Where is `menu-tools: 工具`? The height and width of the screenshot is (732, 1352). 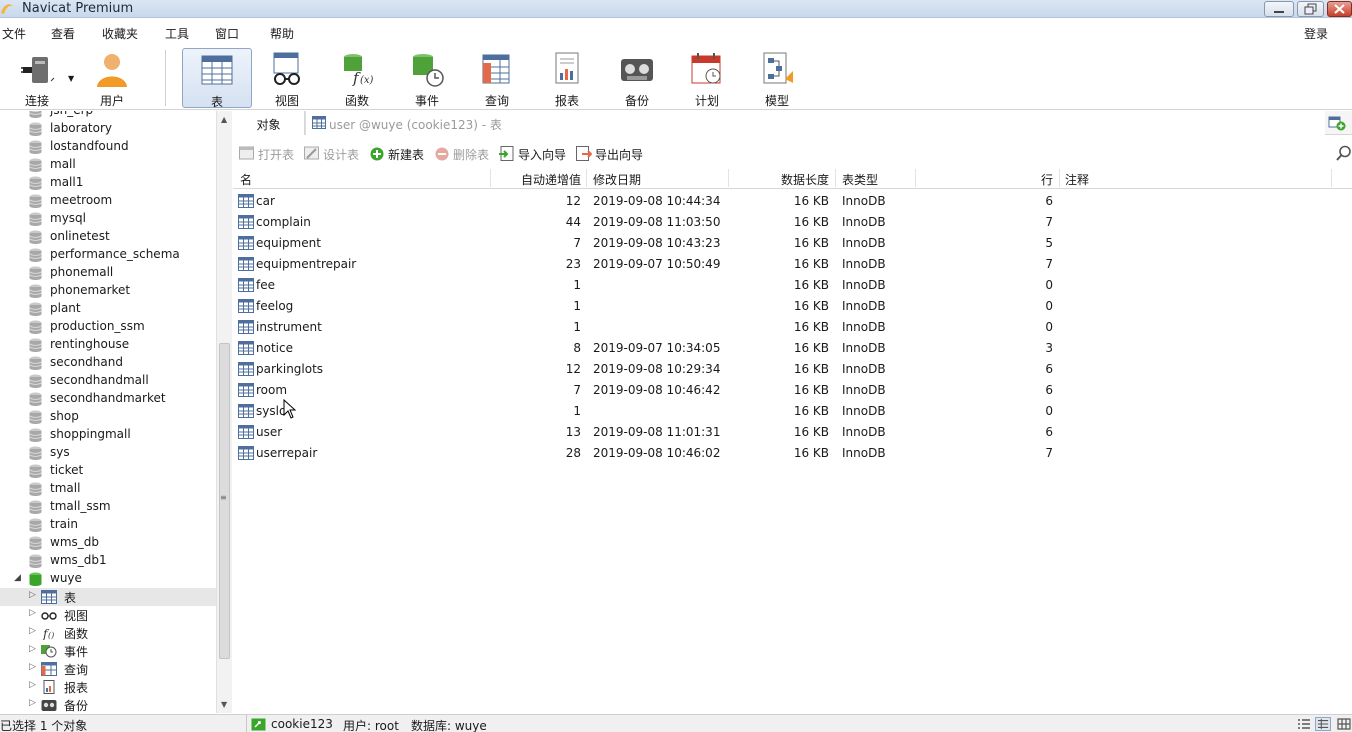 menu-tools: 工具 is located at coordinates (177, 33).